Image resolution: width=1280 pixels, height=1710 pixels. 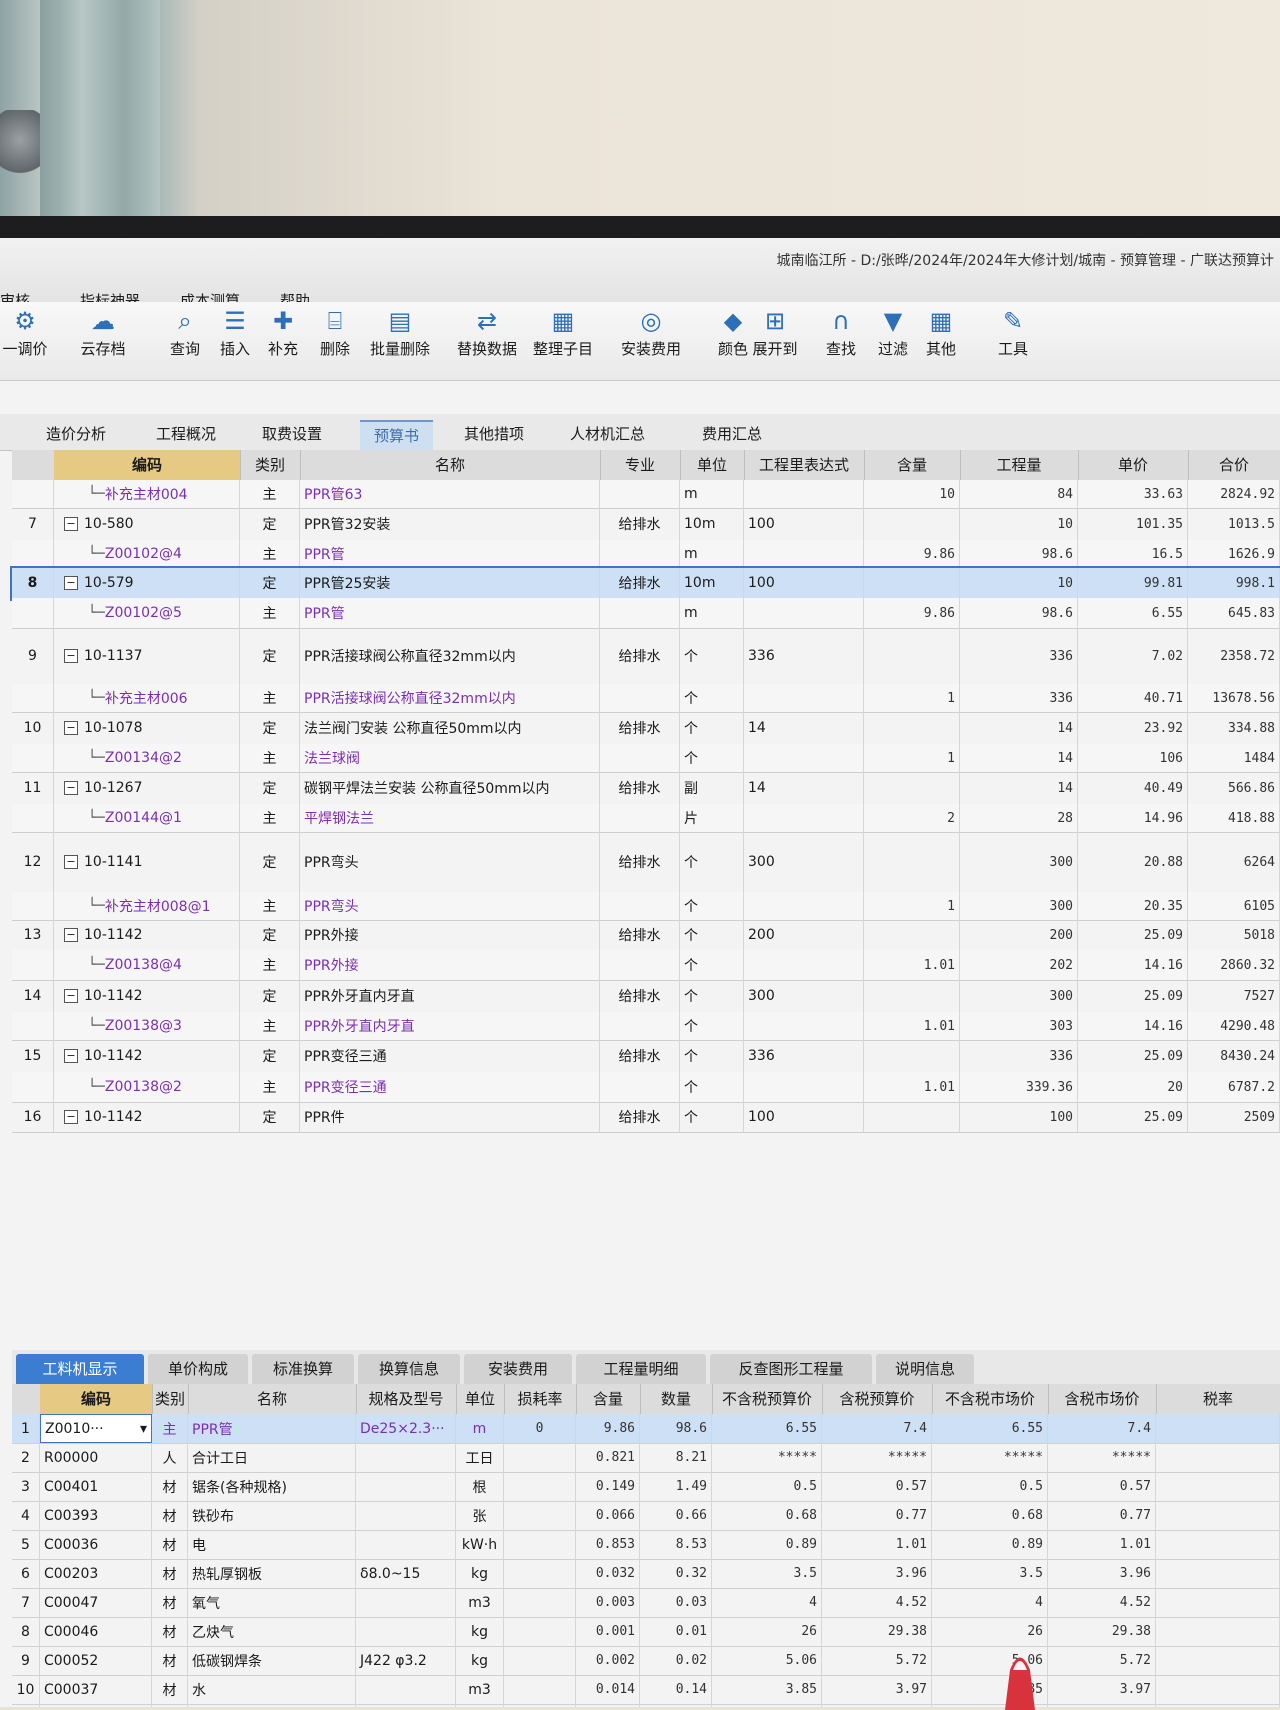 I want to click on header-1: 类别, so click(x=270, y=465).